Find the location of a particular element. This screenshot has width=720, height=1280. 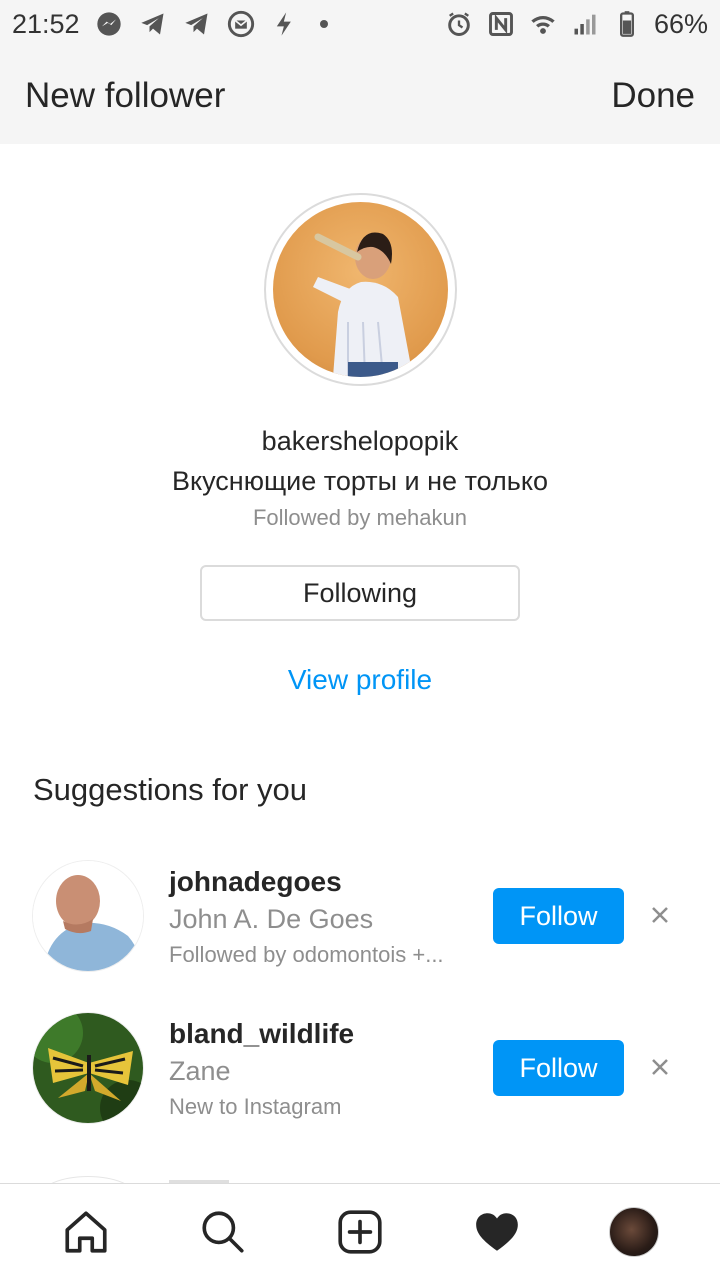

suggestion-username: johnadegoes is located at coordinates (255, 882).